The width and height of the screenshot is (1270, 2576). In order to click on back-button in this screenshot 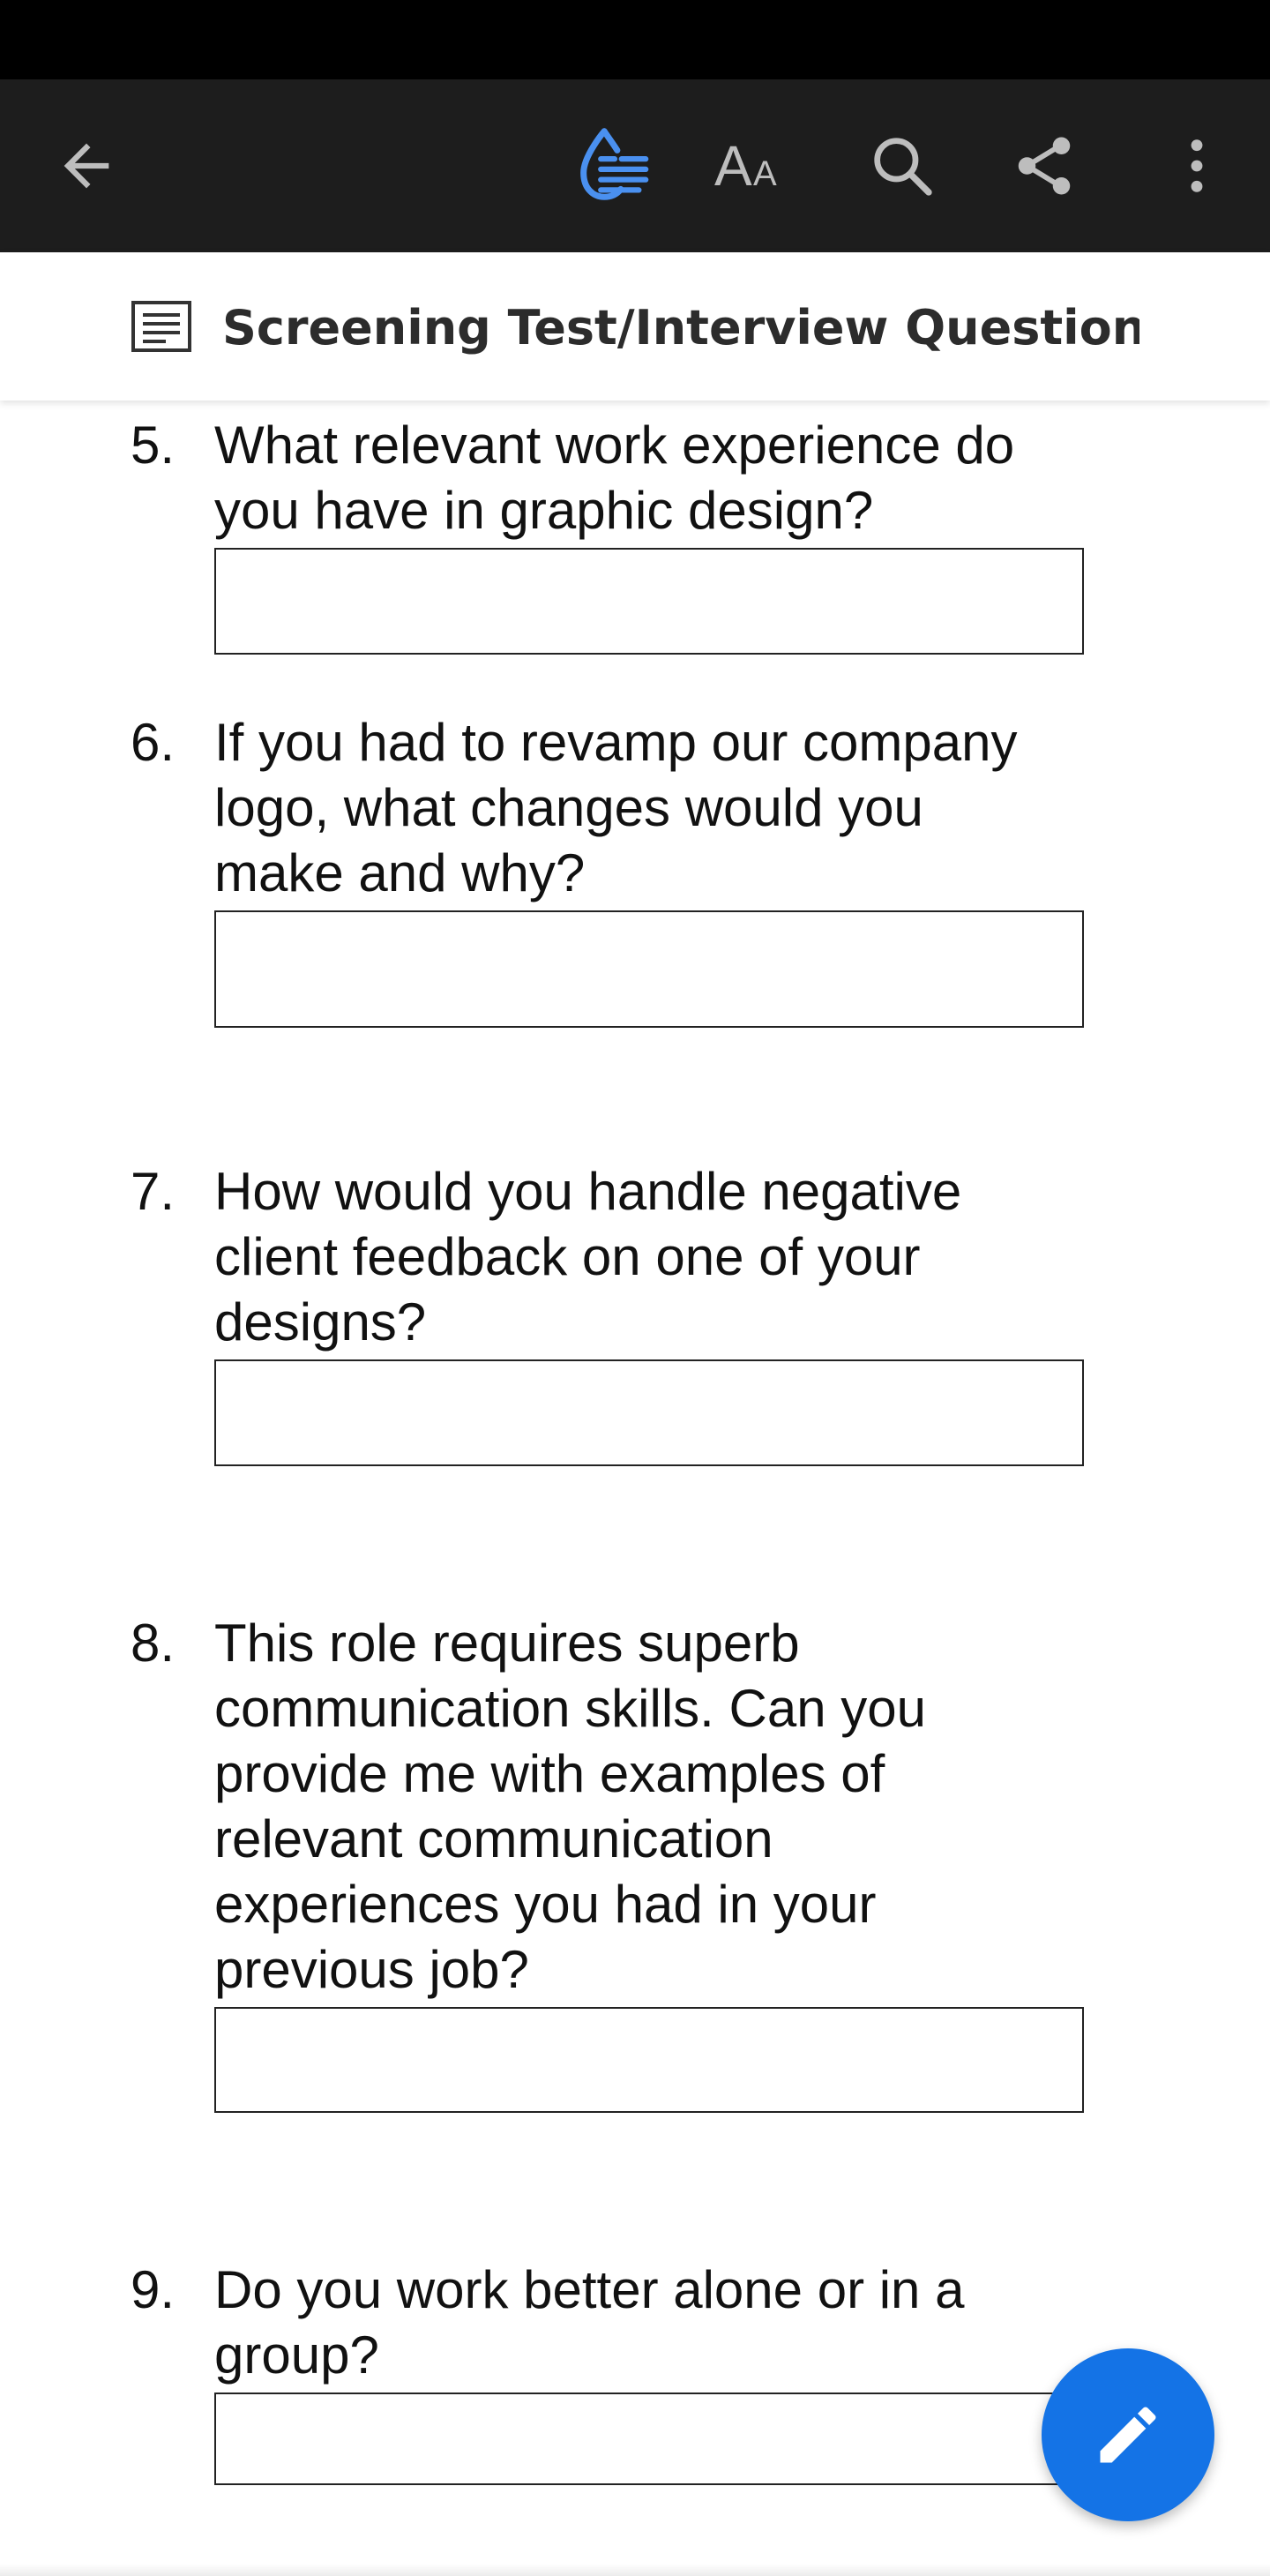, I will do `click(86, 166)`.